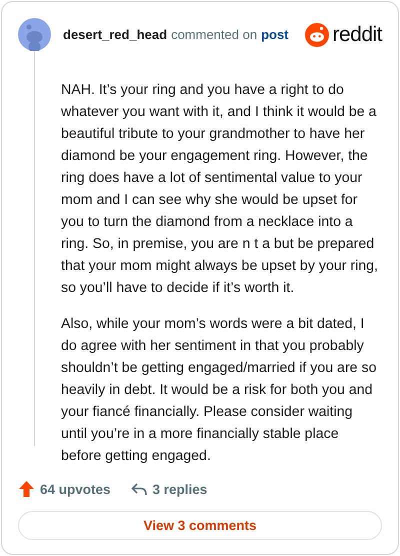  Describe the element at coordinates (214, 34) in the screenshot. I see `comment-action: commented on` at that location.